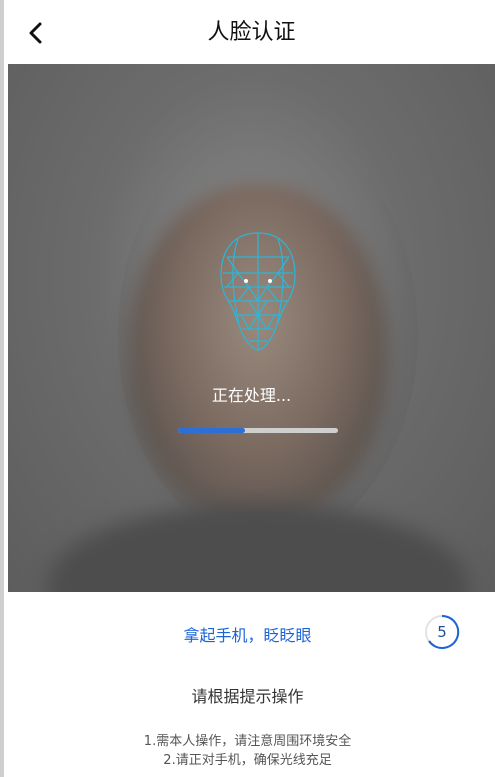 The width and height of the screenshot is (495, 777). What do you see at coordinates (2, 388) in the screenshot?
I see `left-edge-rule` at bounding box center [2, 388].